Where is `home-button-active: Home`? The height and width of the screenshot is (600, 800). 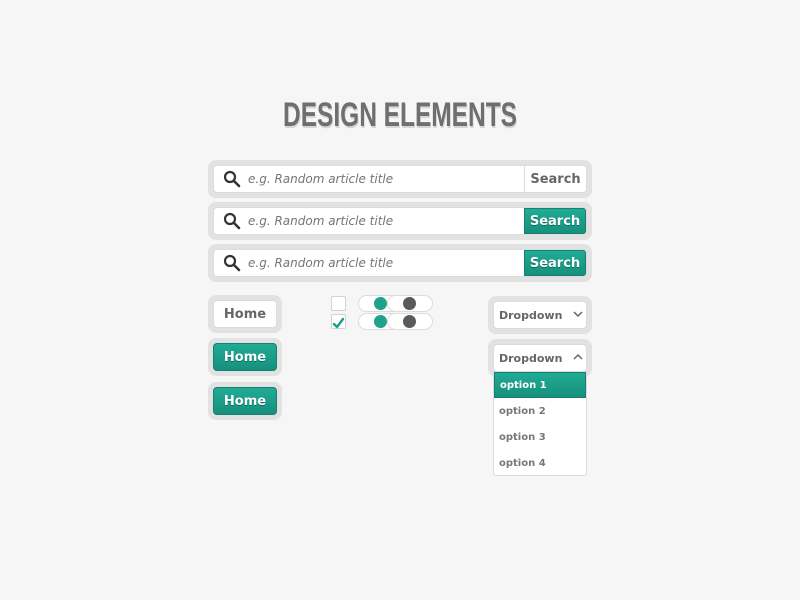 home-button-active: Home is located at coordinates (245, 357).